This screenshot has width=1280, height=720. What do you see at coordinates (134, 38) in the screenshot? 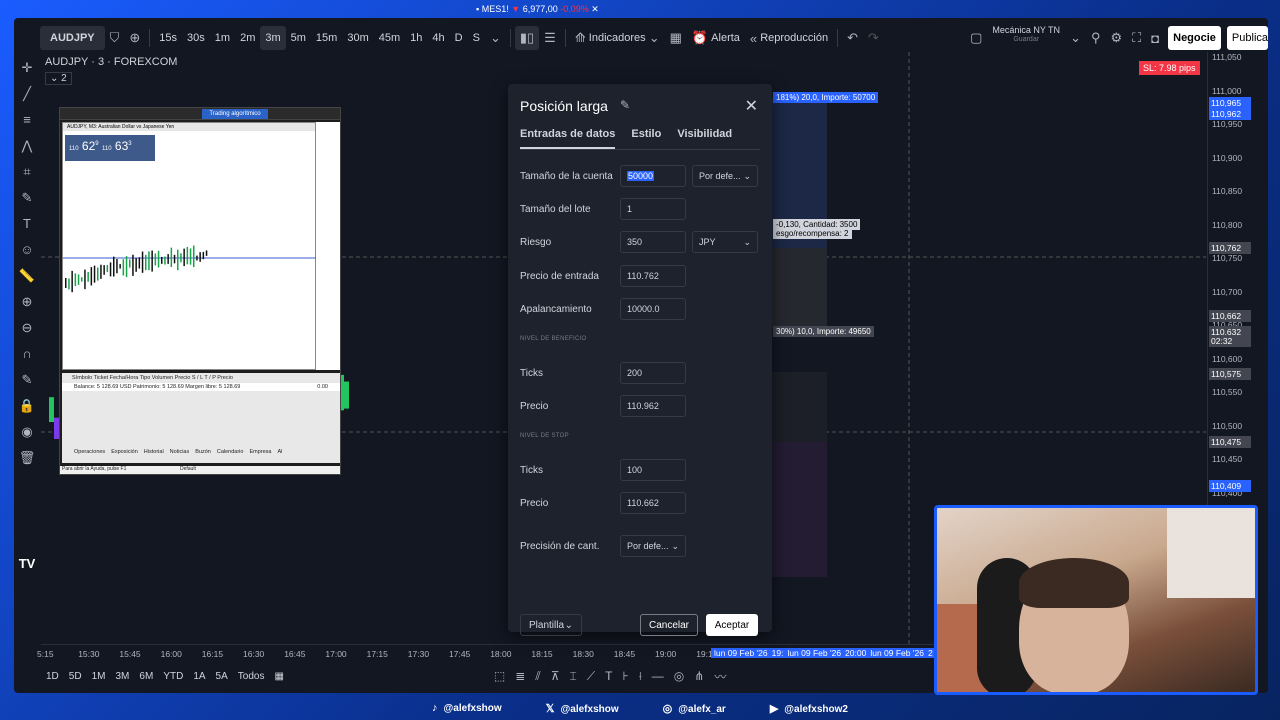
I see `add-symbol-icon: ⊕` at bounding box center [134, 38].